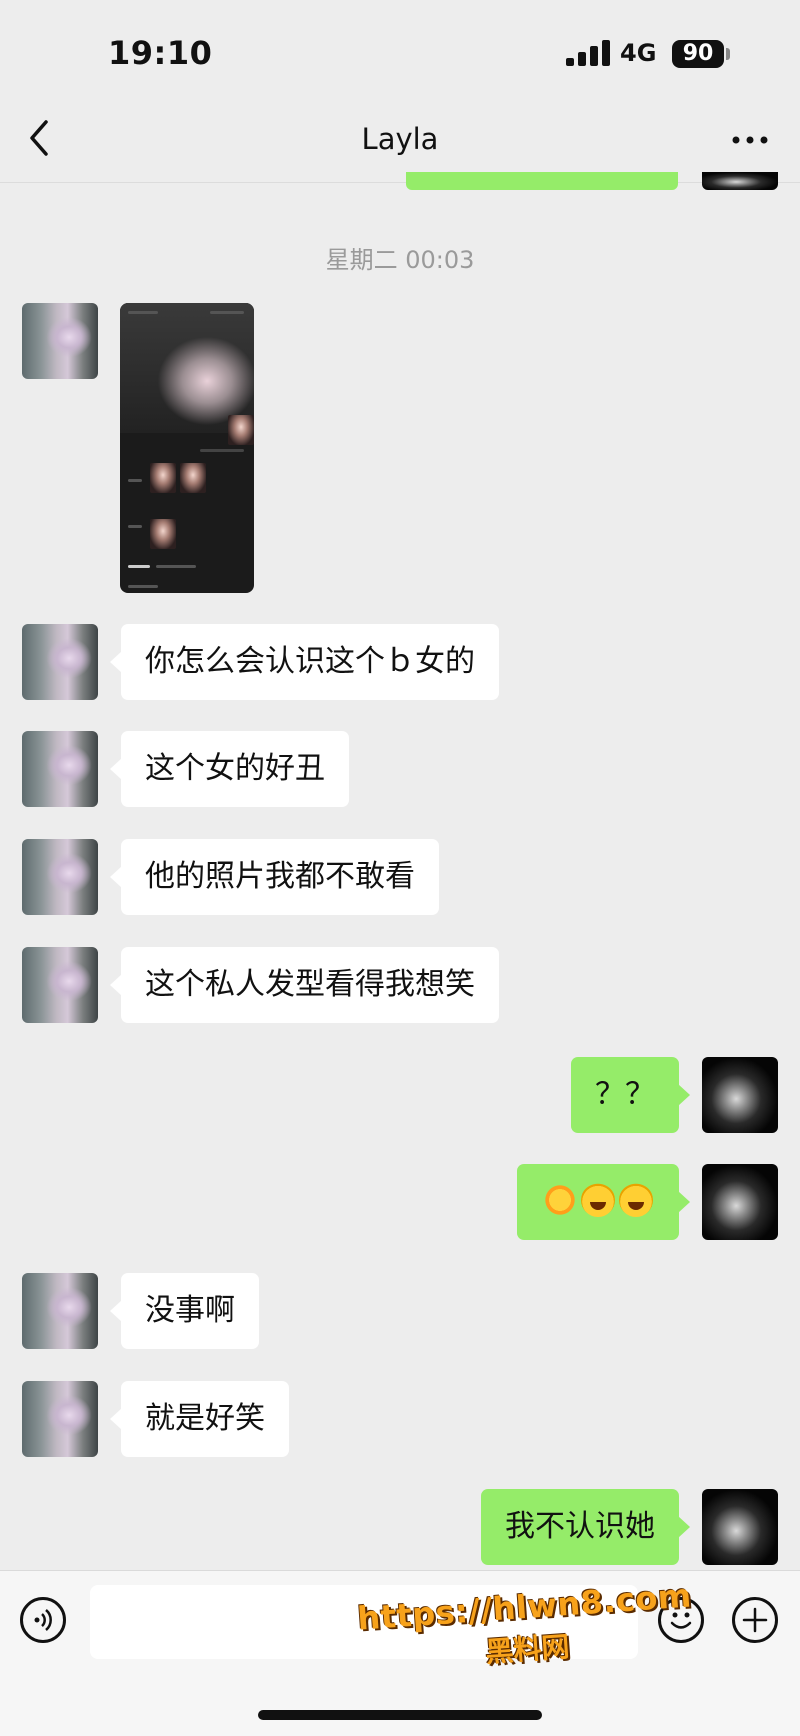  I want to click on network-type: 4G, so click(638, 53).